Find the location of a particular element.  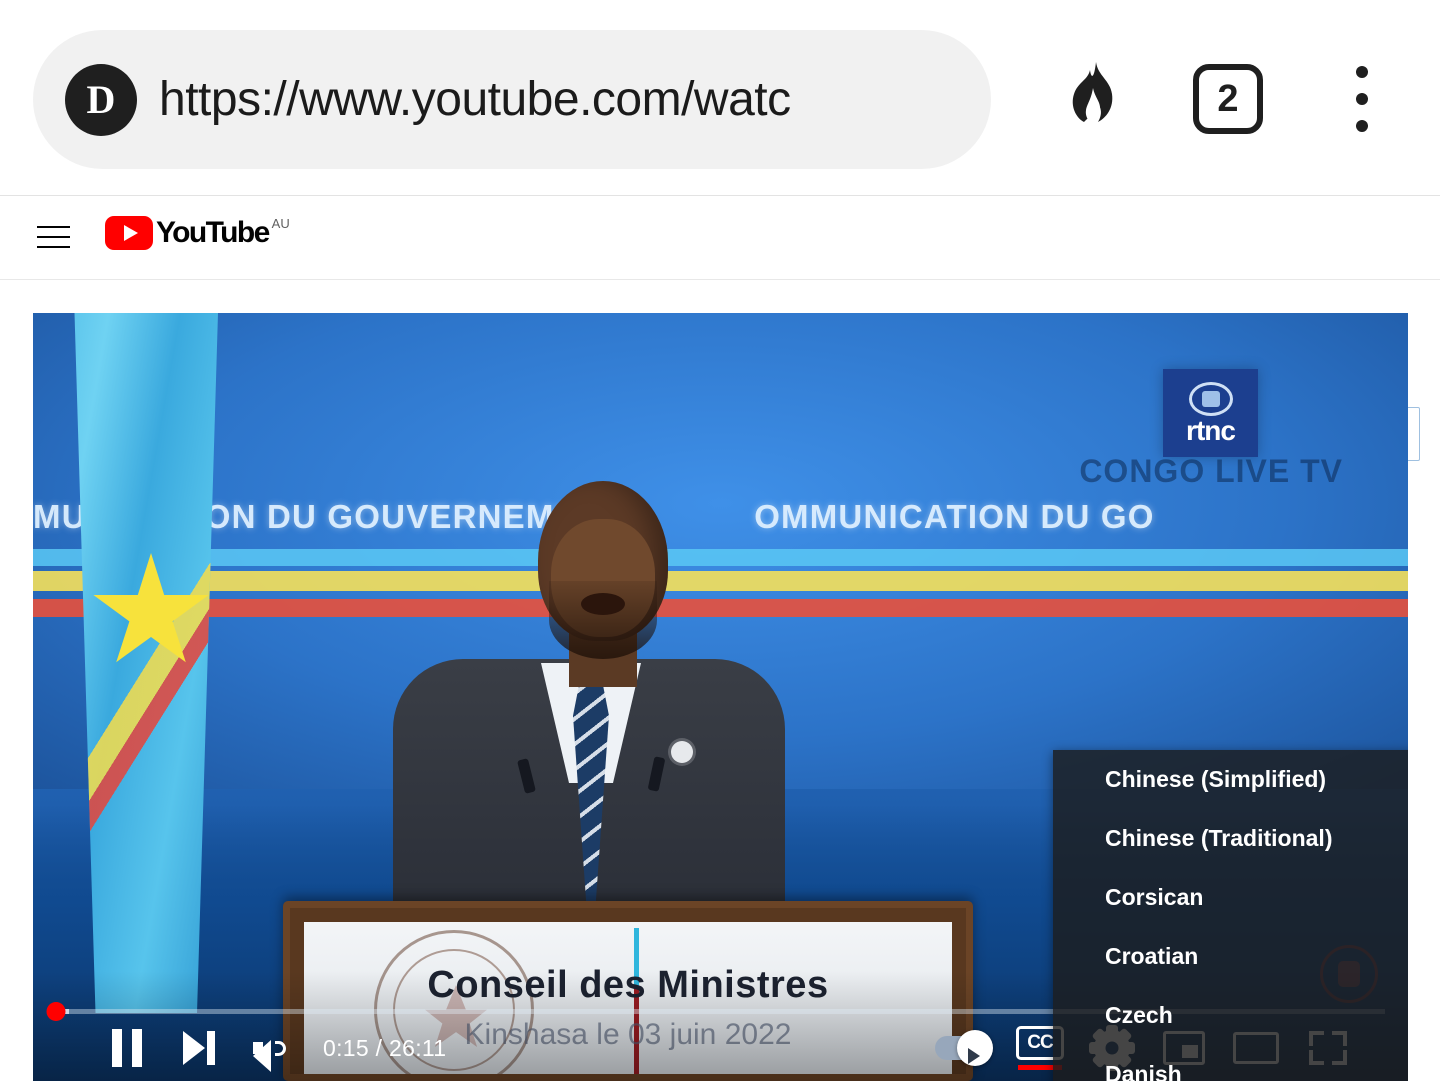

pause-icon is located at coordinates (127, 1048).